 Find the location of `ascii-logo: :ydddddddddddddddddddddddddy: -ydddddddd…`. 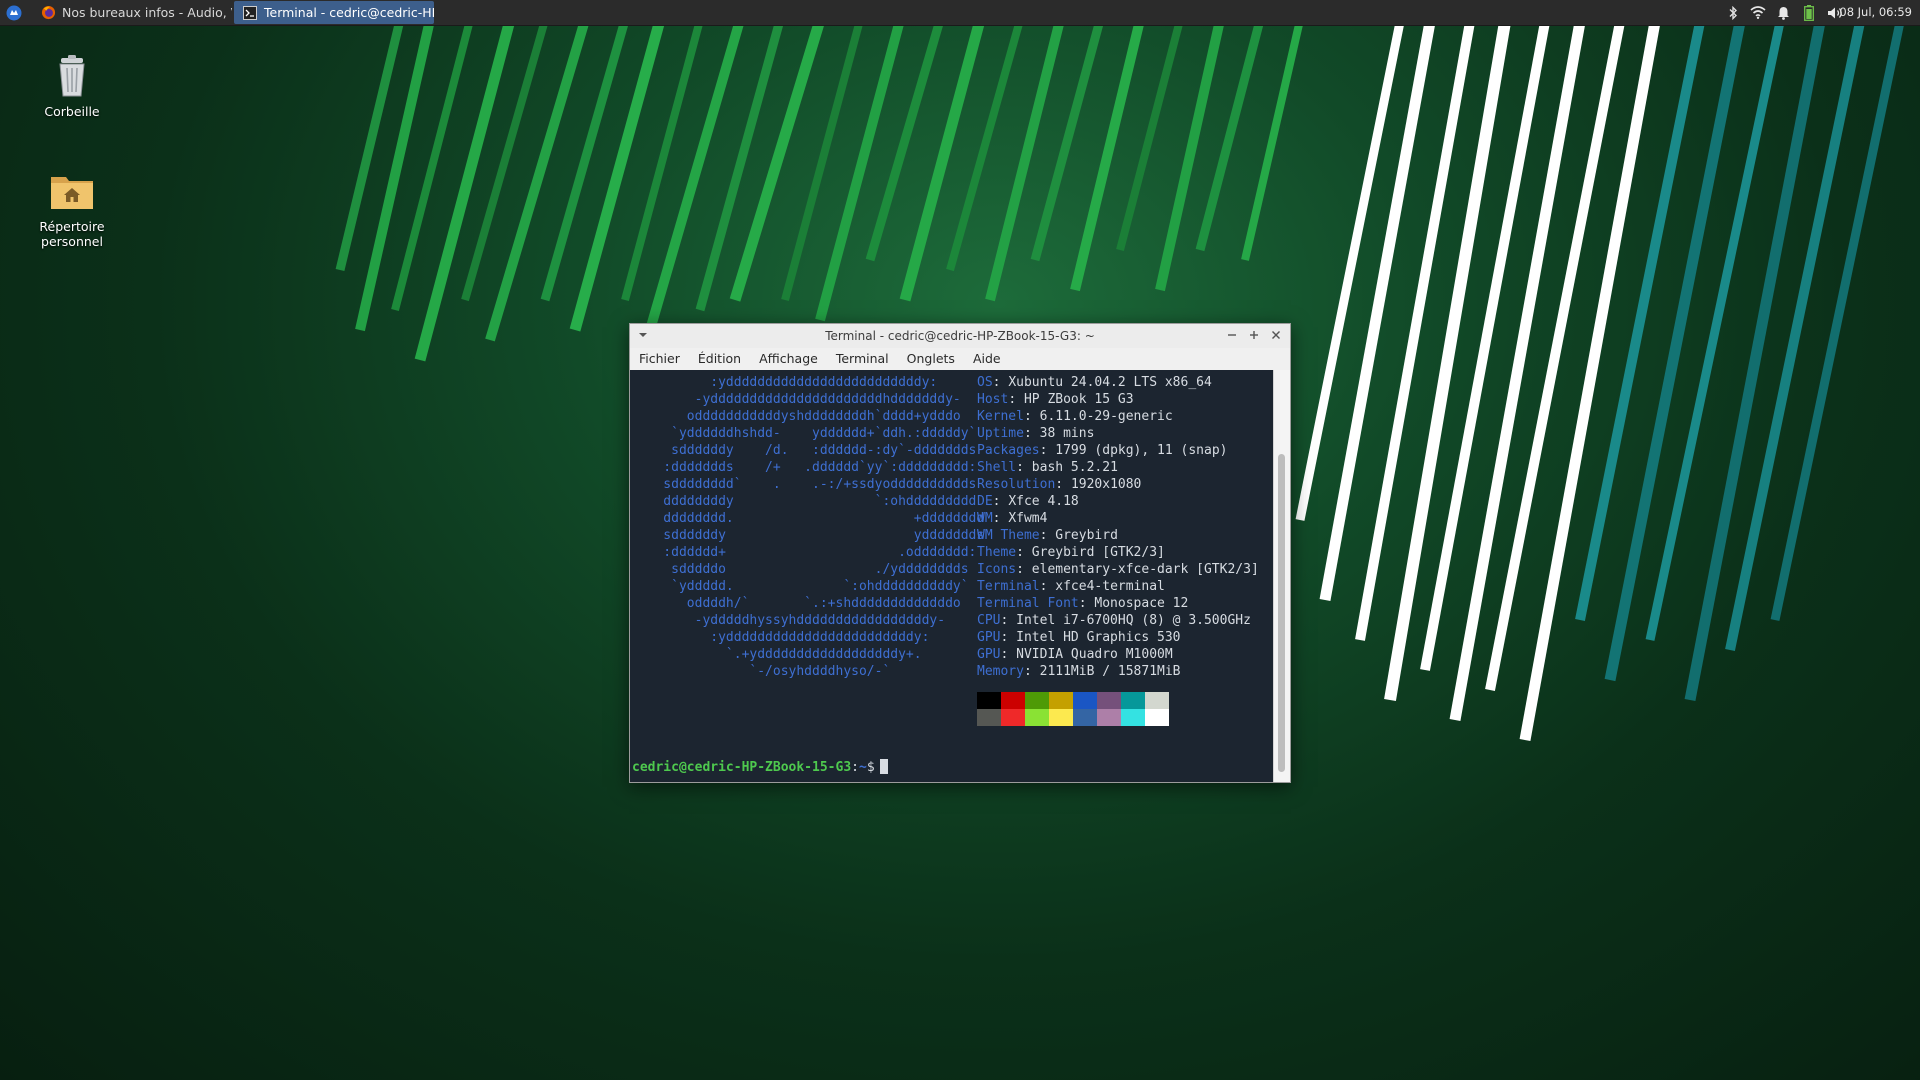

ascii-logo: :ydddddddddddddddddddddddddy: -ydddddddd… is located at coordinates (824, 527).